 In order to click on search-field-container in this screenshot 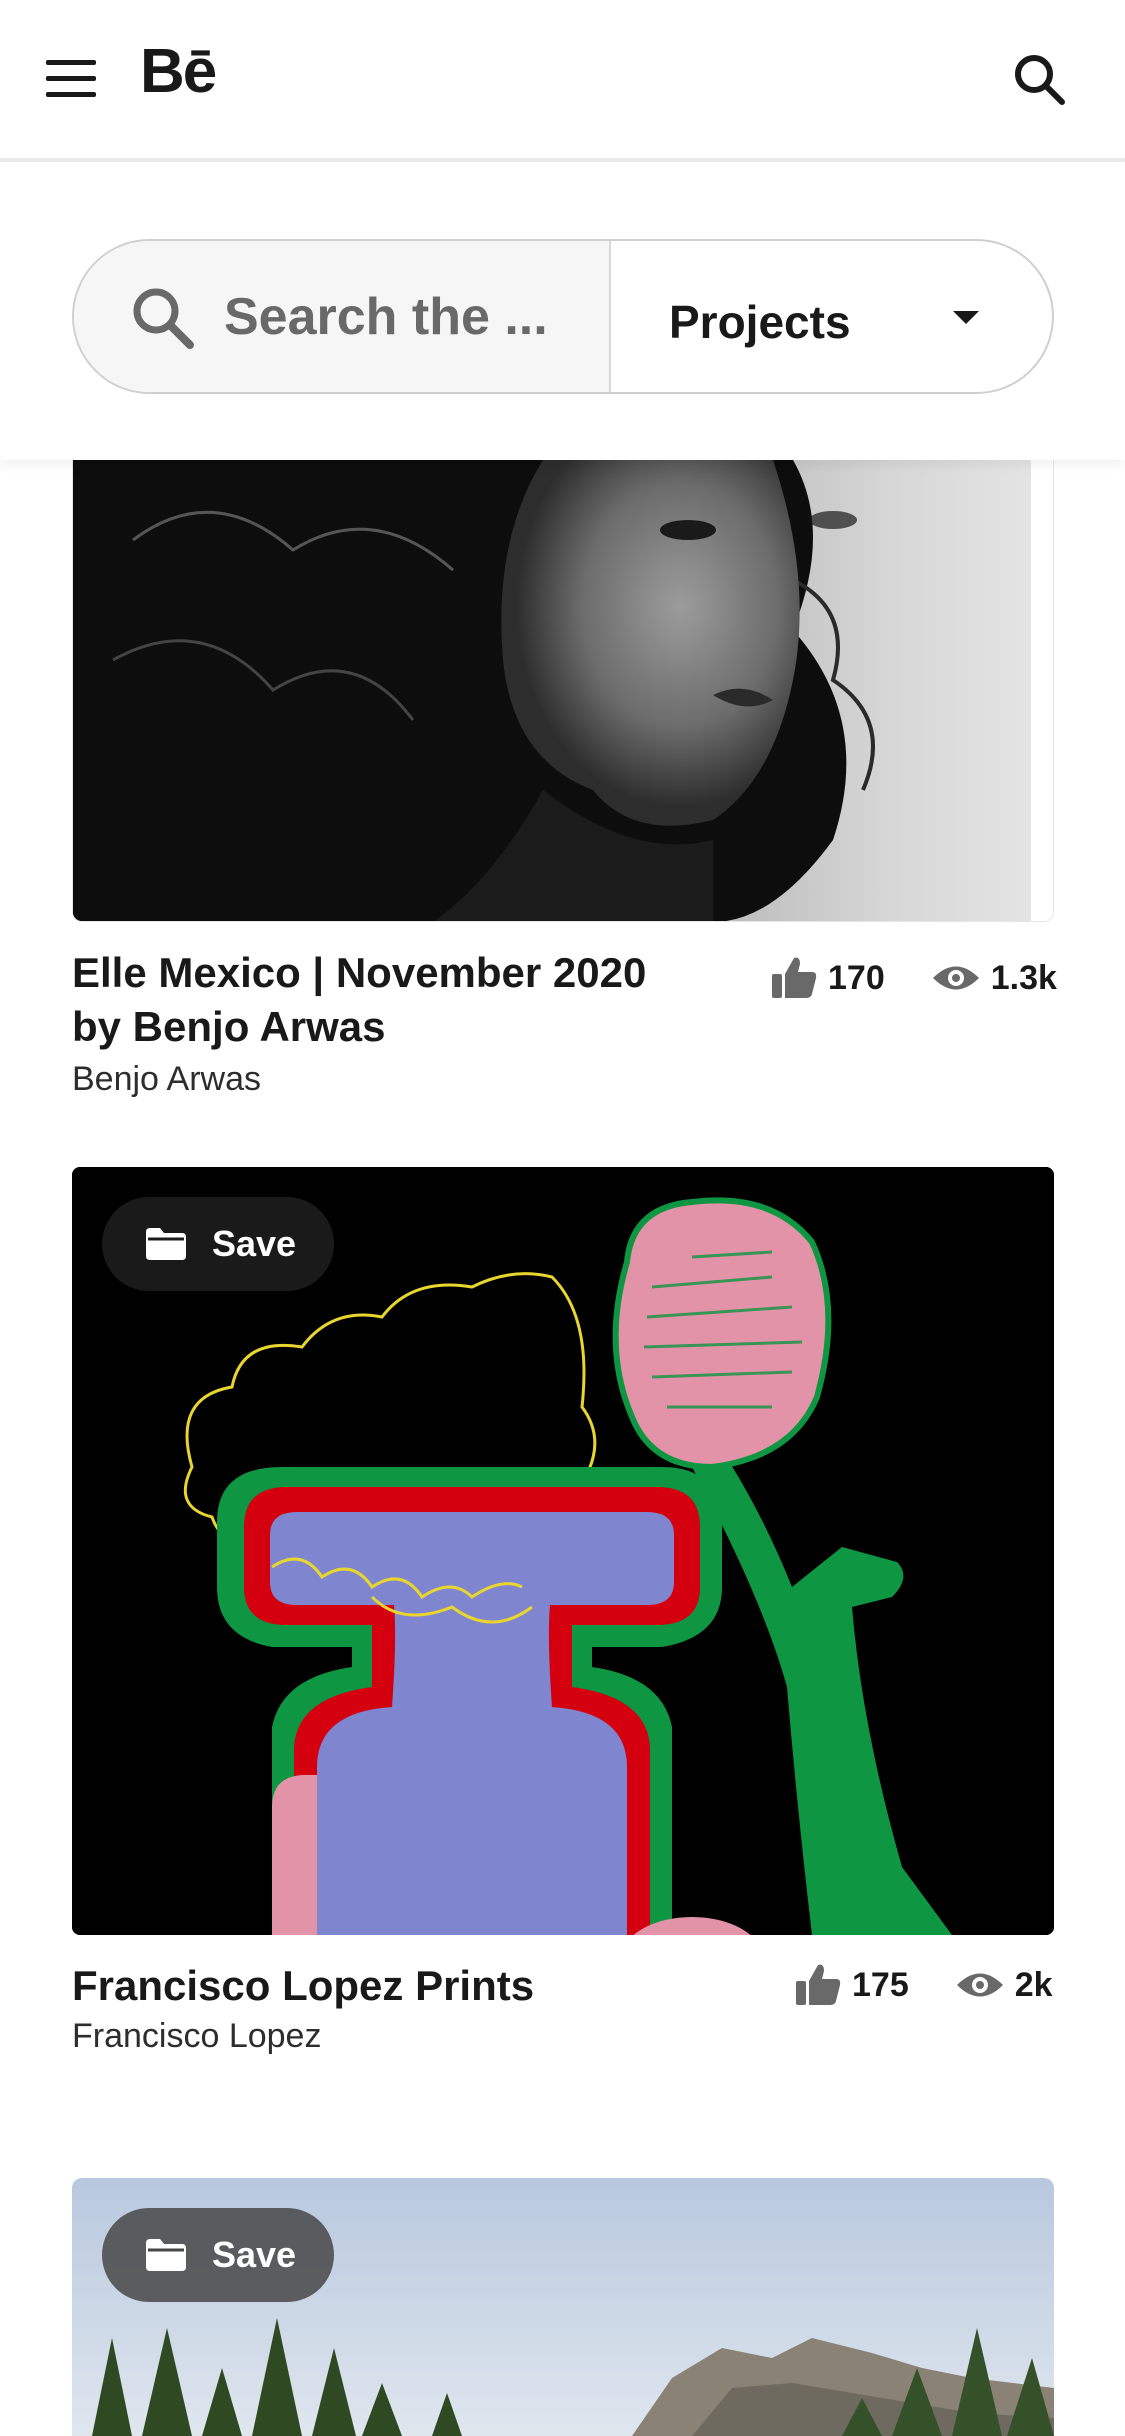, I will do `click(342, 316)`.